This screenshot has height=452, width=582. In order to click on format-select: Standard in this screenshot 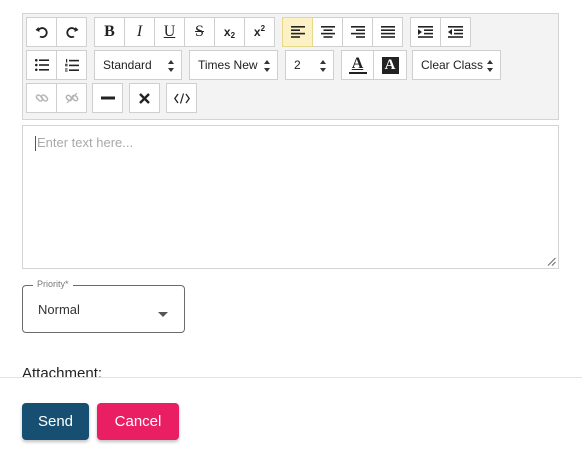, I will do `click(138, 65)`.